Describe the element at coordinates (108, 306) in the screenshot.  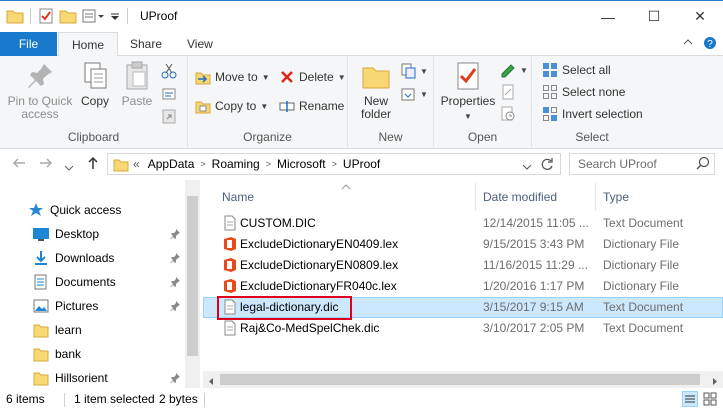
I see `nav-item-pictures: Pictures` at that location.